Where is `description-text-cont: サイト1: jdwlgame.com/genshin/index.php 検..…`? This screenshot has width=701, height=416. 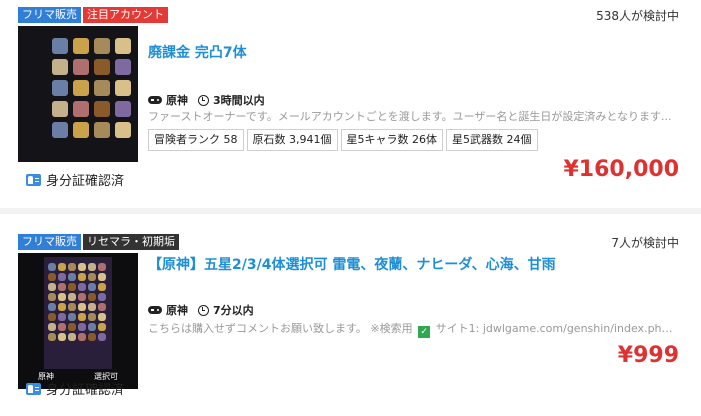 description-text-cont: サイト1: jdwlgame.com/genshin/index.php 検..… is located at coordinates (556, 328).